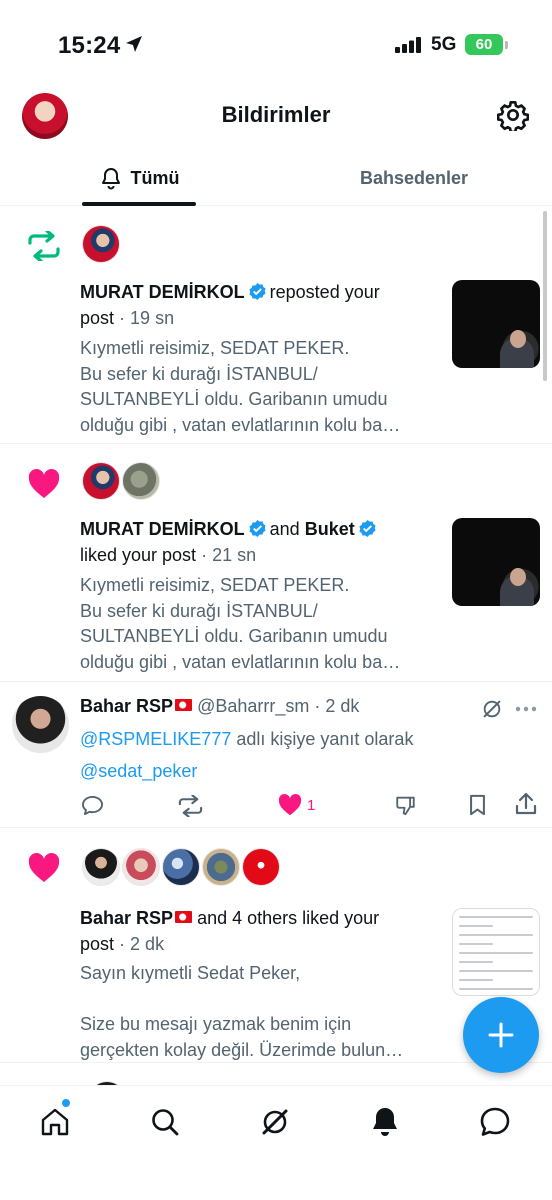 This screenshot has height=1200, width=552. What do you see at coordinates (44, 246) in the screenshot?
I see `repost-icon` at bounding box center [44, 246].